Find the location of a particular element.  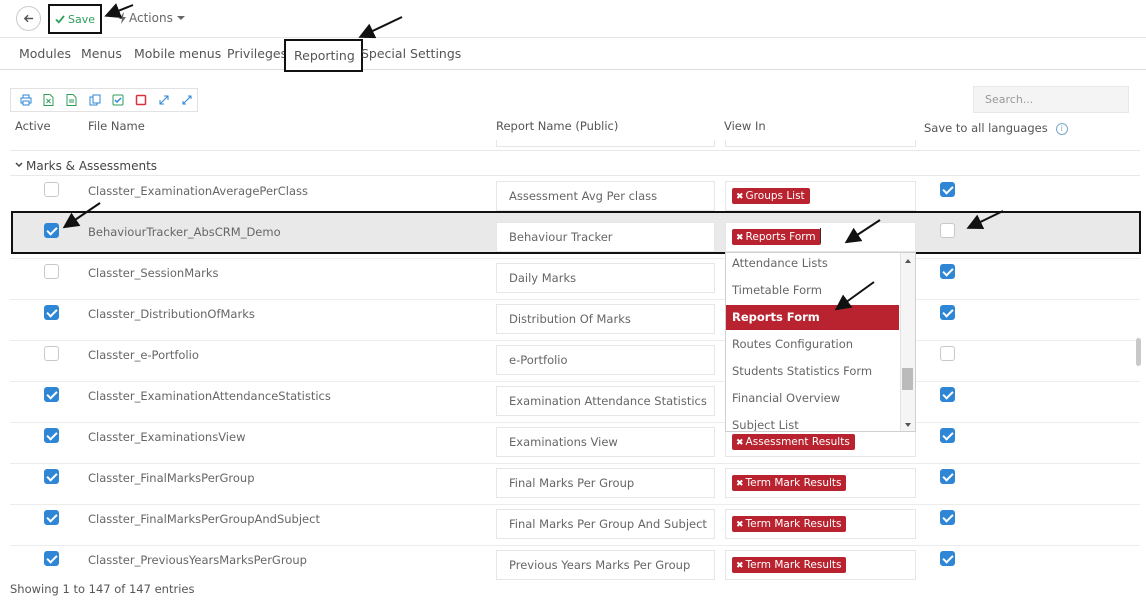

report-name-input: Examination Attendance Statistics is located at coordinates (605, 401).